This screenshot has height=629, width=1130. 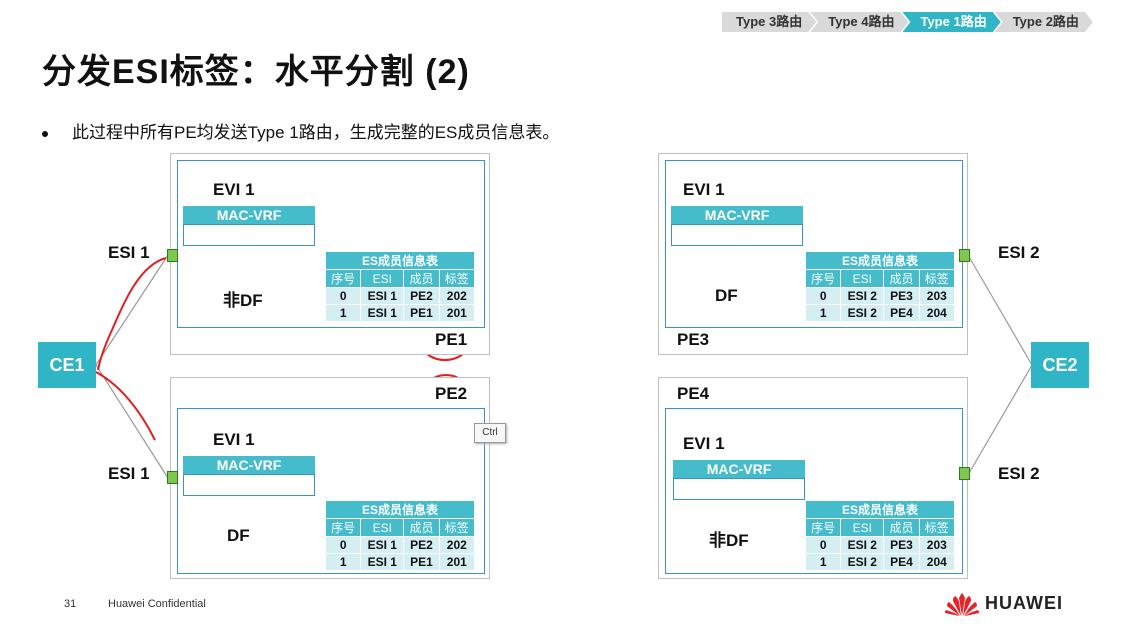 What do you see at coordinates (1000, 310) in the screenshot?
I see `link-pe3-ce2` at bounding box center [1000, 310].